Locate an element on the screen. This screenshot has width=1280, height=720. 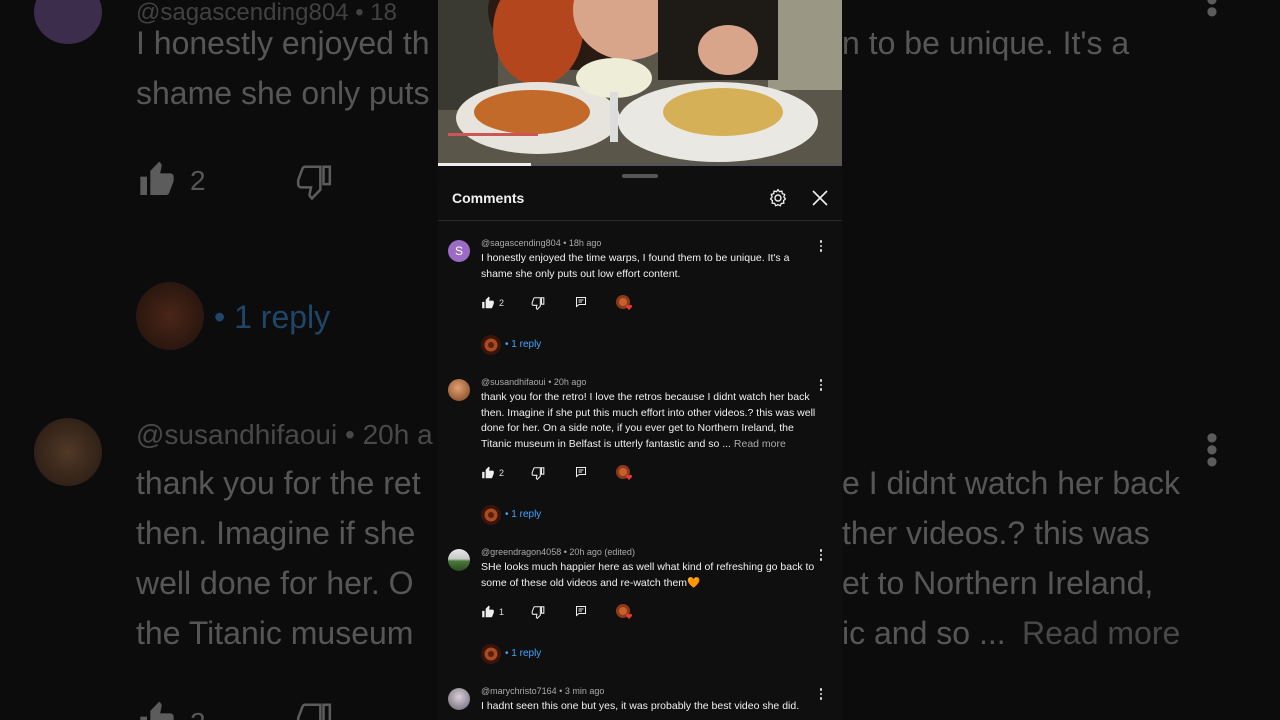
comment-actions: 1 is located at coordinates (651, 612).